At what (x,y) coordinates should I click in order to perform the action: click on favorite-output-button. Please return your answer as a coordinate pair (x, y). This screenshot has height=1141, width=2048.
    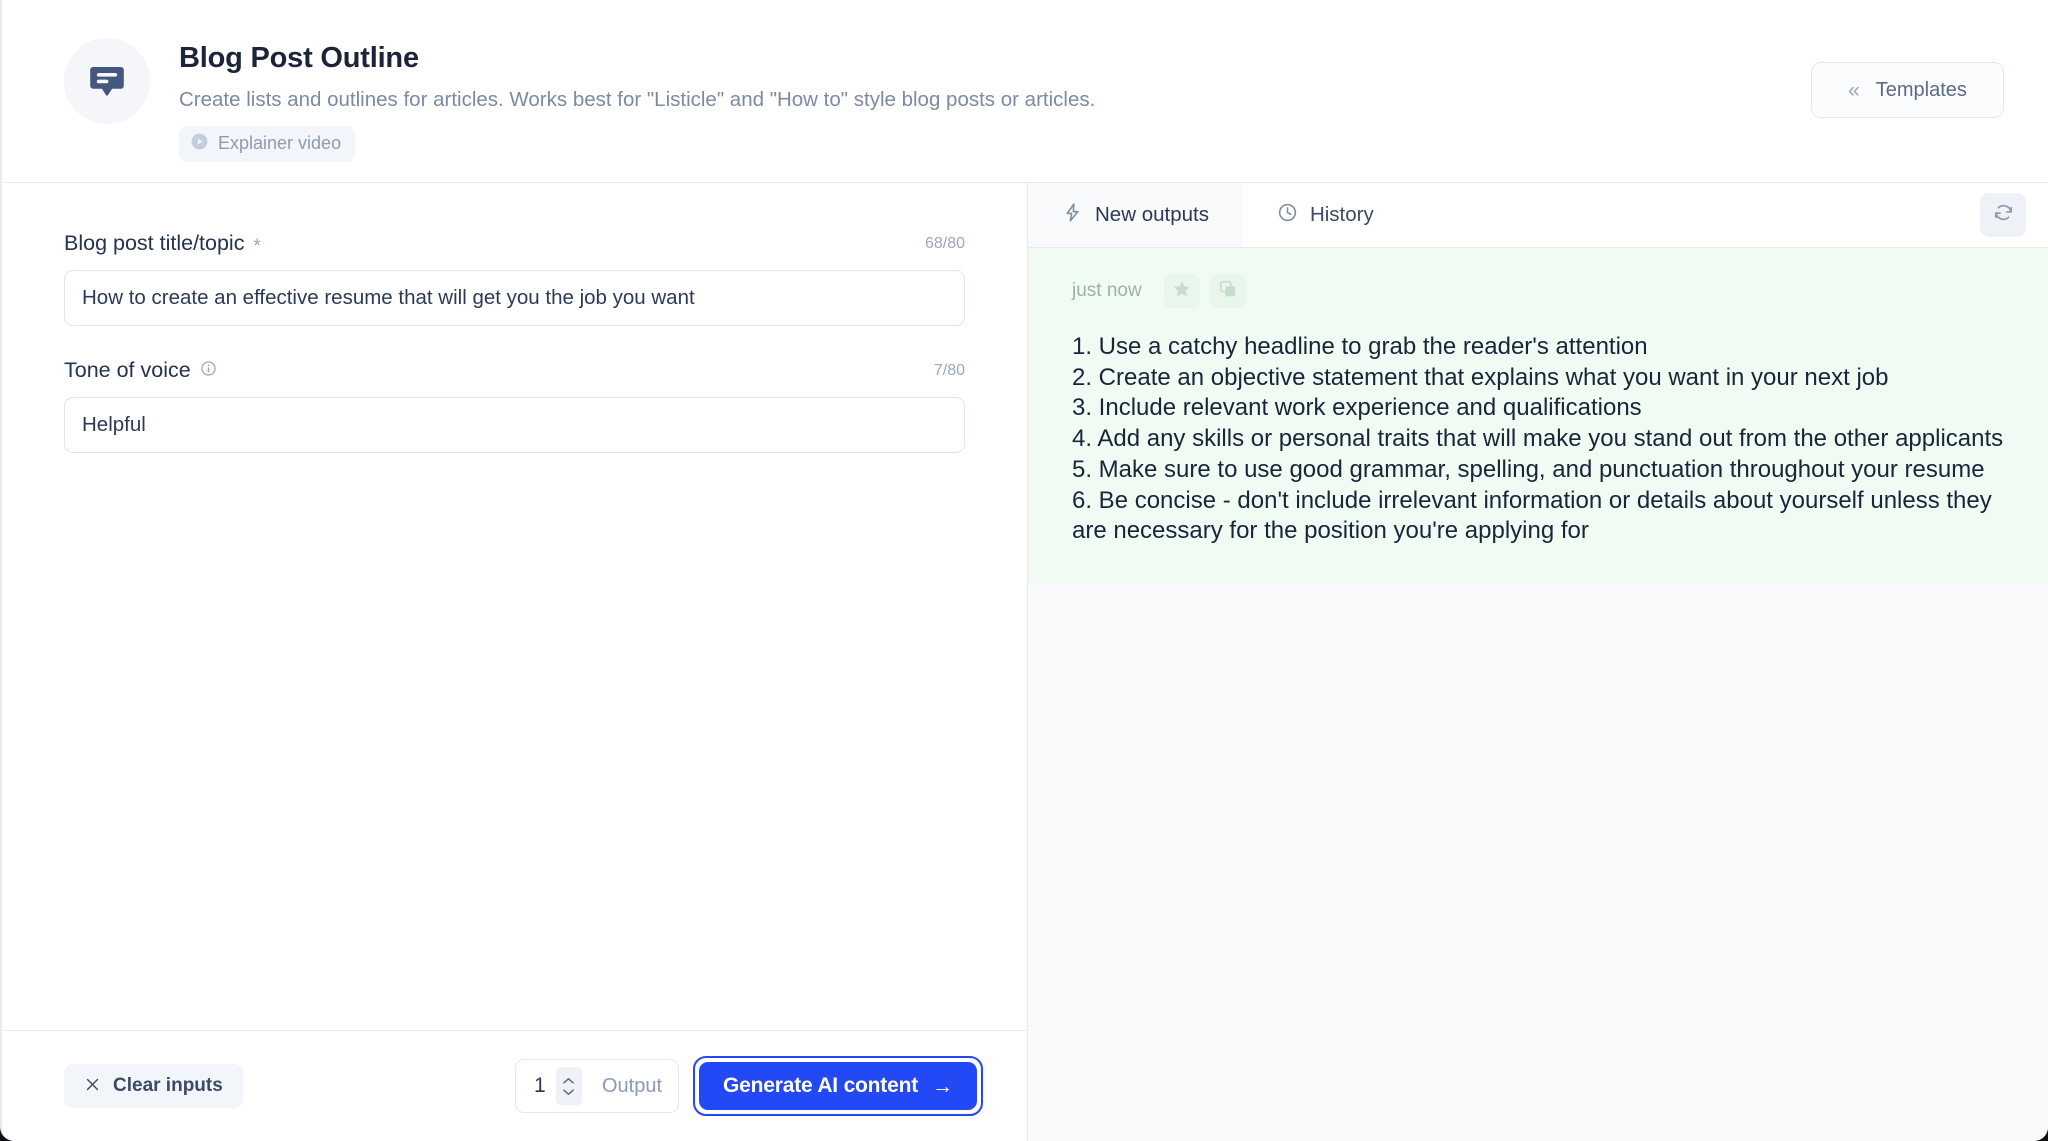
    Looking at the image, I should click on (1181, 291).